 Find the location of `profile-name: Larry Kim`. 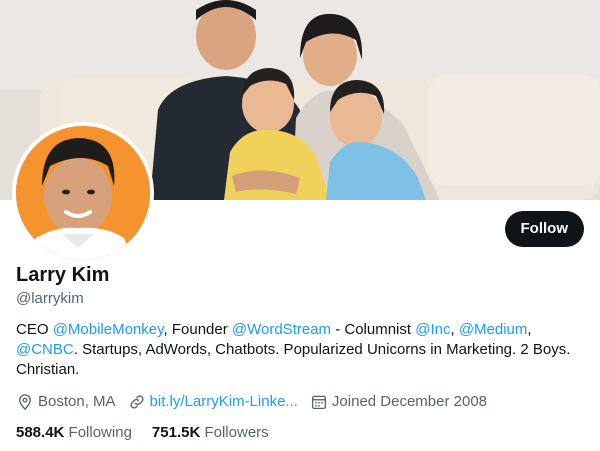

profile-name: Larry Kim is located at coordinates (63, 275).